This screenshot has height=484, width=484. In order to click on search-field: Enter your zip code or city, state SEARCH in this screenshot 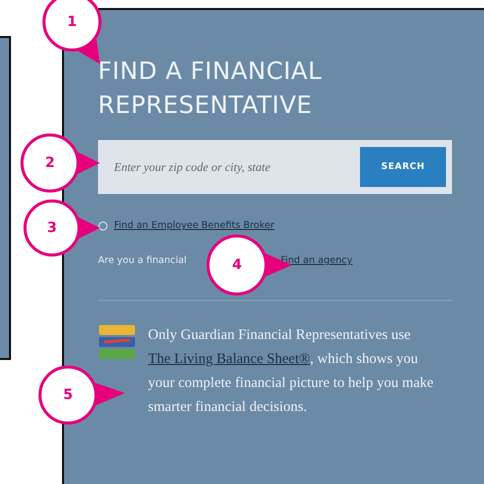, I will do `click(275, 167)`.